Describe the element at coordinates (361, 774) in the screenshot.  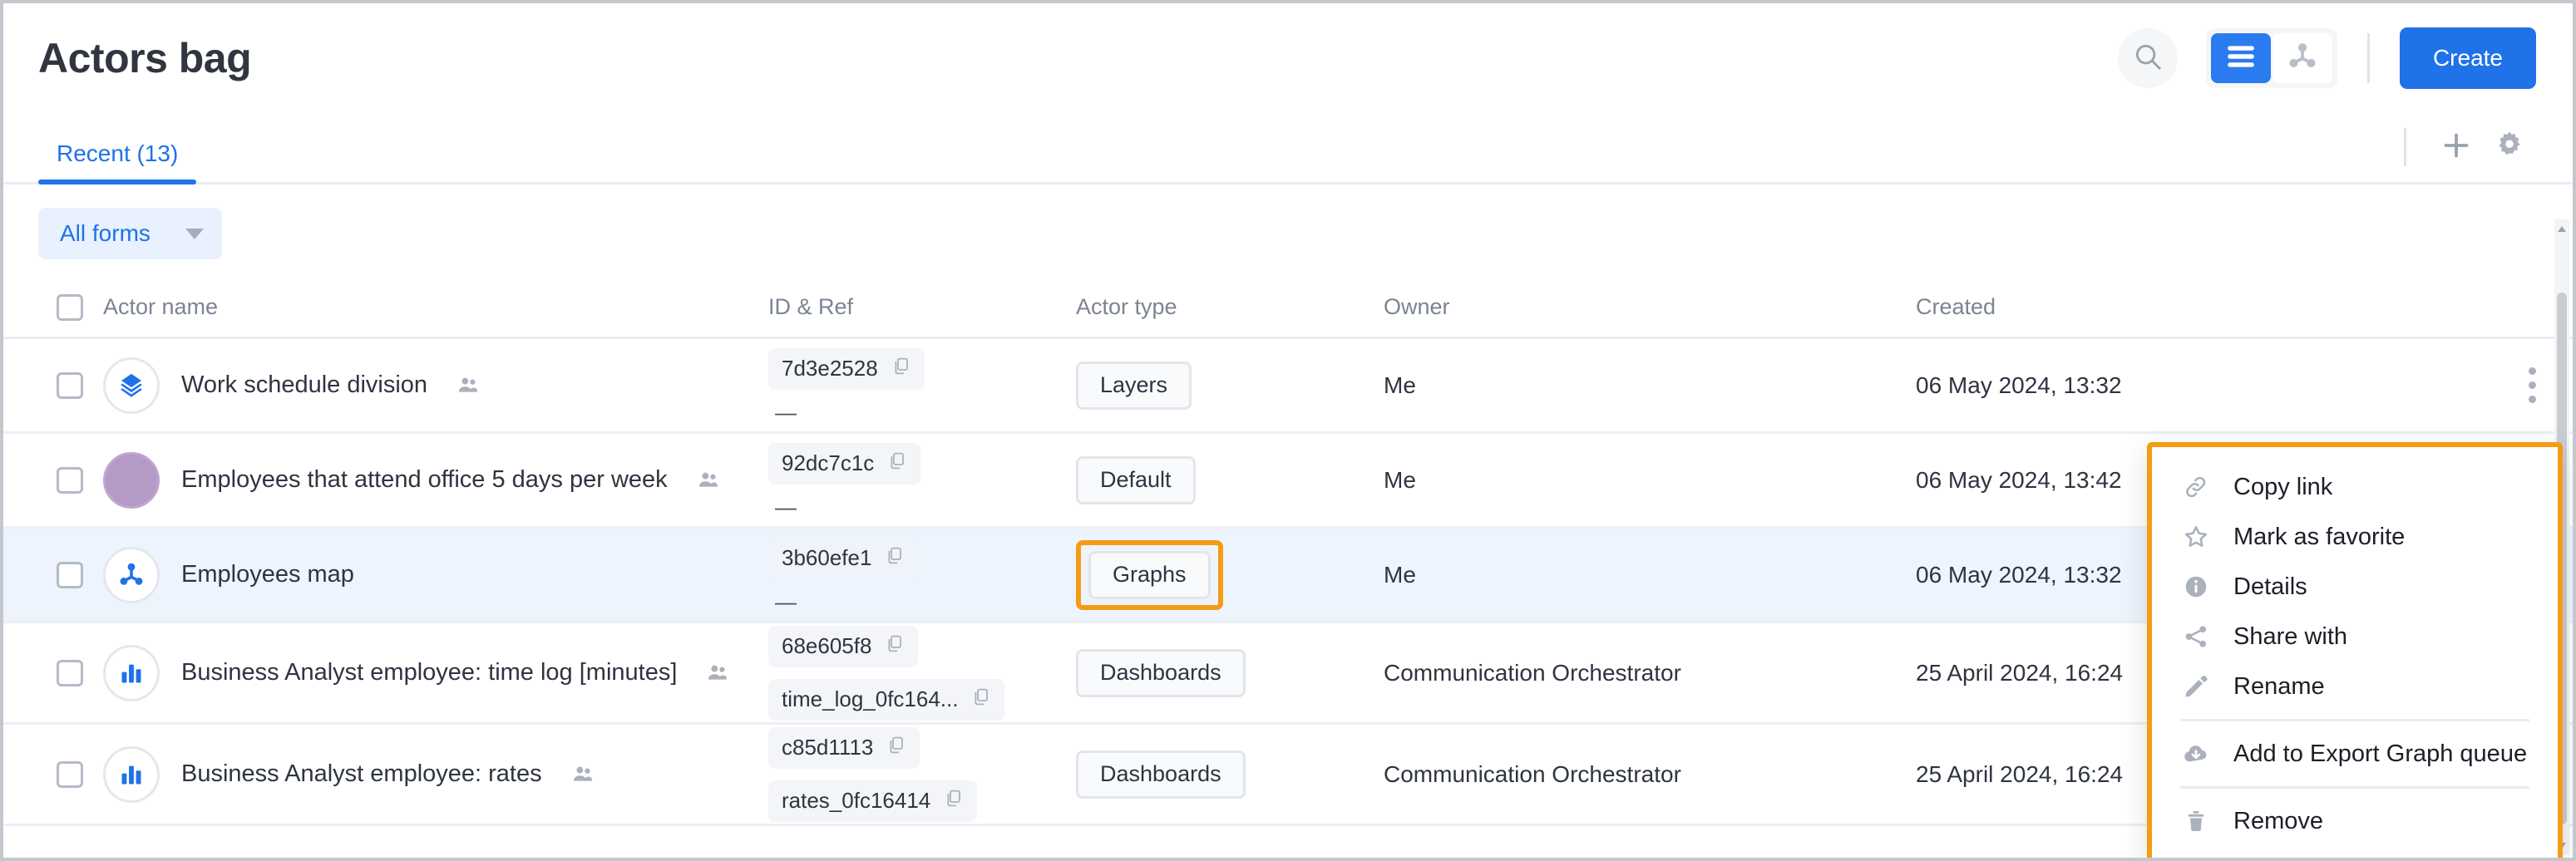
I see `row-name-label: Business Analyst employee: rates` at that location.